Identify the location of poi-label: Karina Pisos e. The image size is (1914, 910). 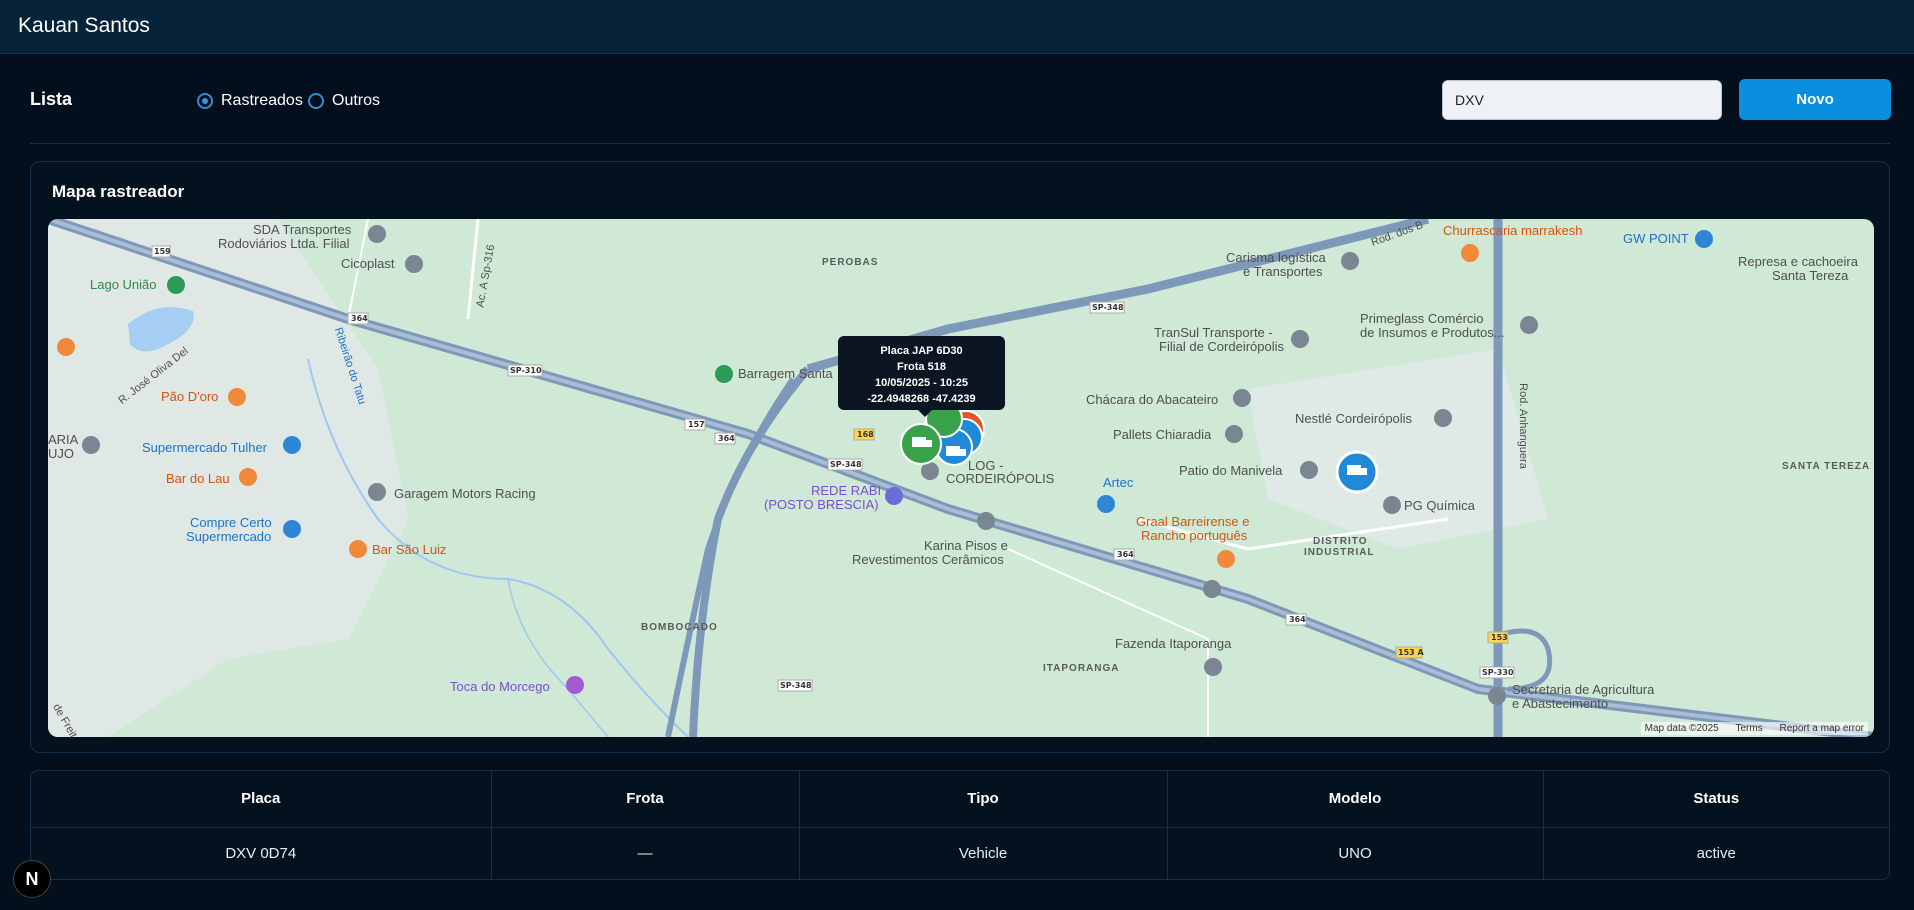
(966, 546).